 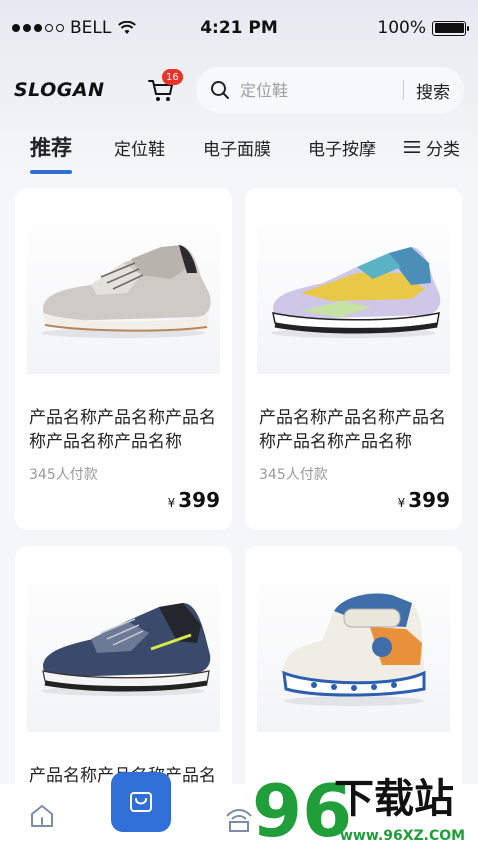 I want to click on svg-text: 下载站, so click(x=394, y=799).